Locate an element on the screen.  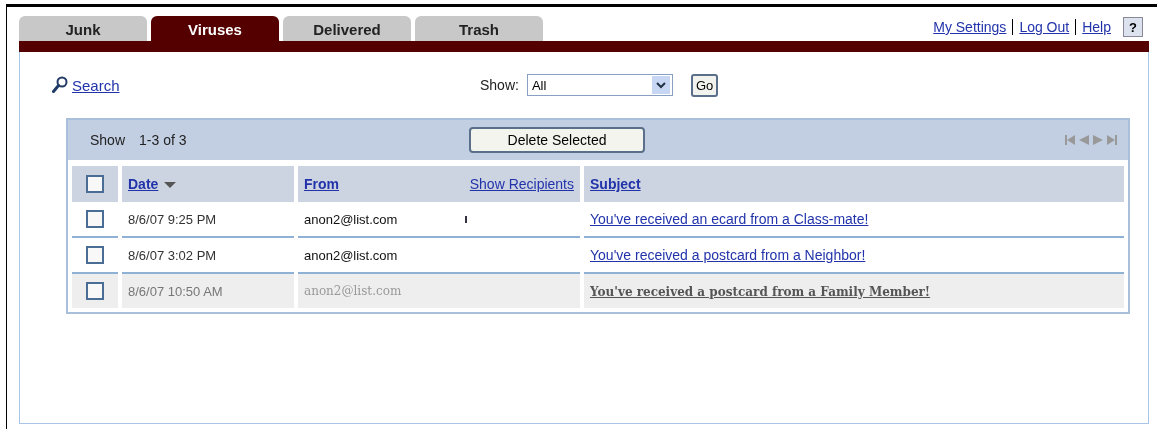
subject-column-header: Subject is located at coordinates (615, 184).